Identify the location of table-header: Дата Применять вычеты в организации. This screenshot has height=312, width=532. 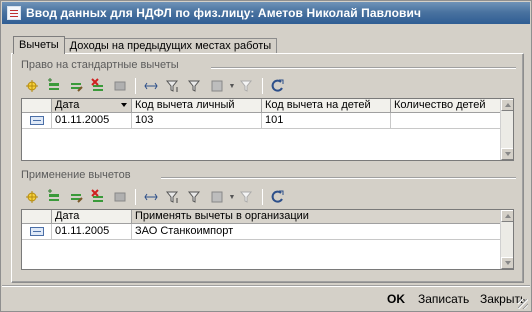
(262, 217).